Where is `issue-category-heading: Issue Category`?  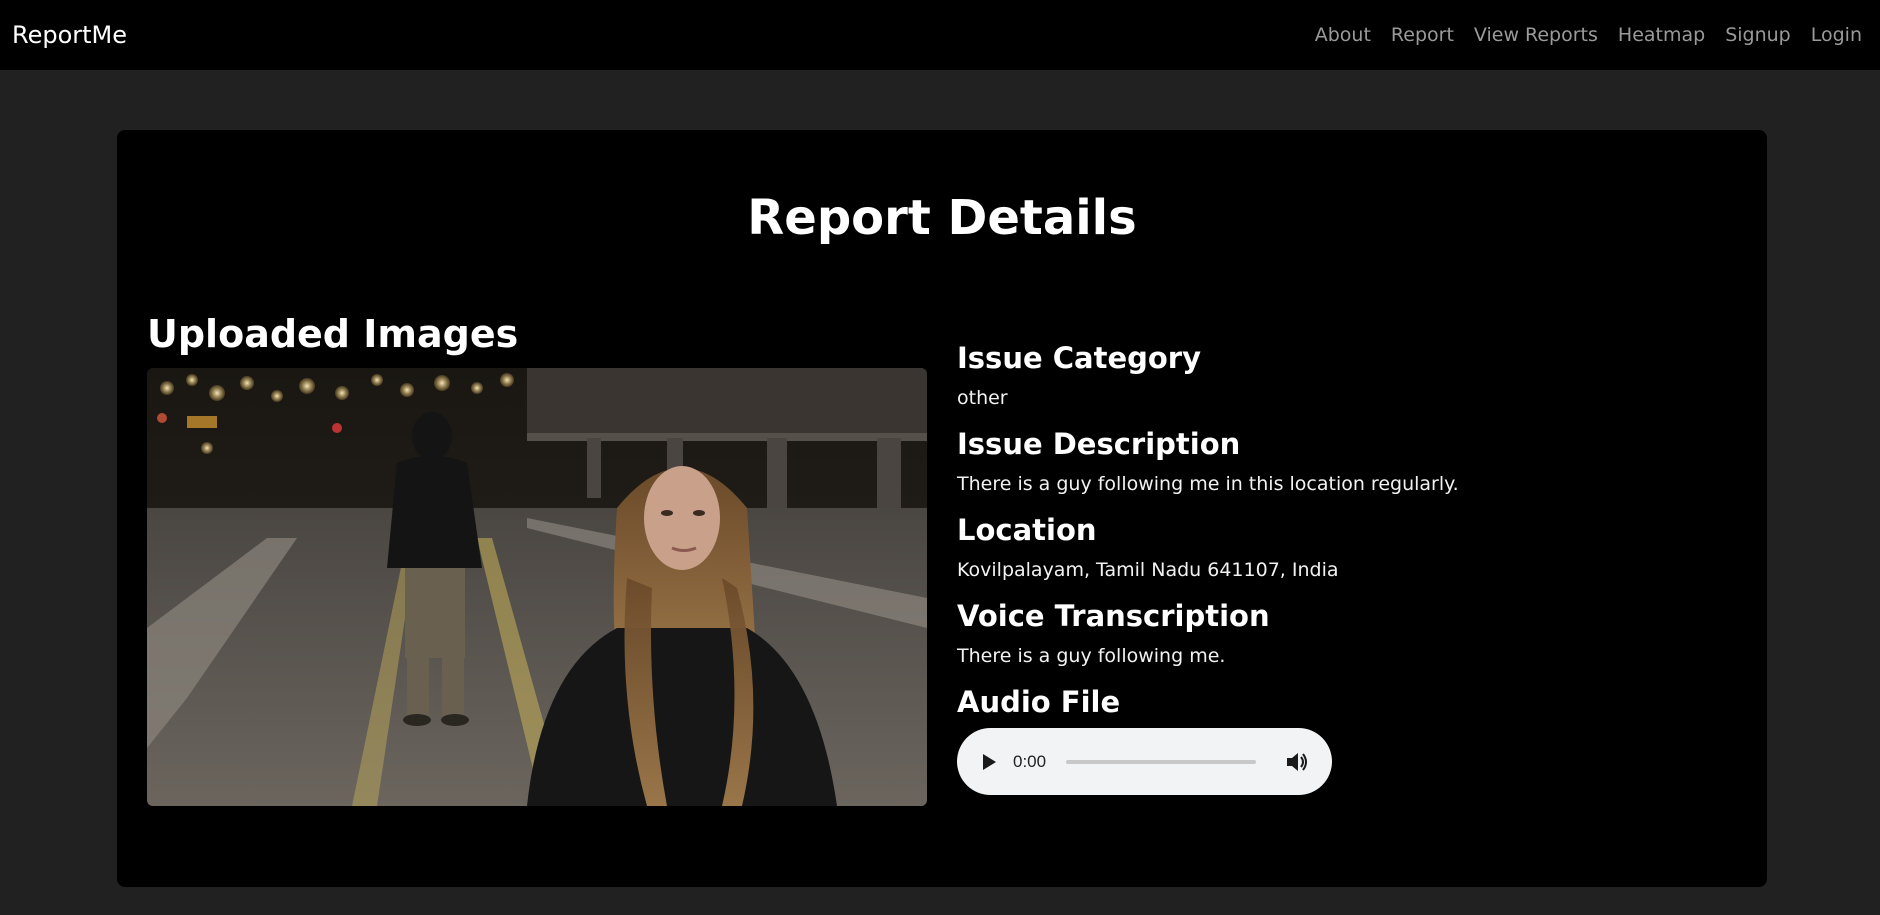 issue-category-heading: Issue Category is located at coordinates (1079, 358).